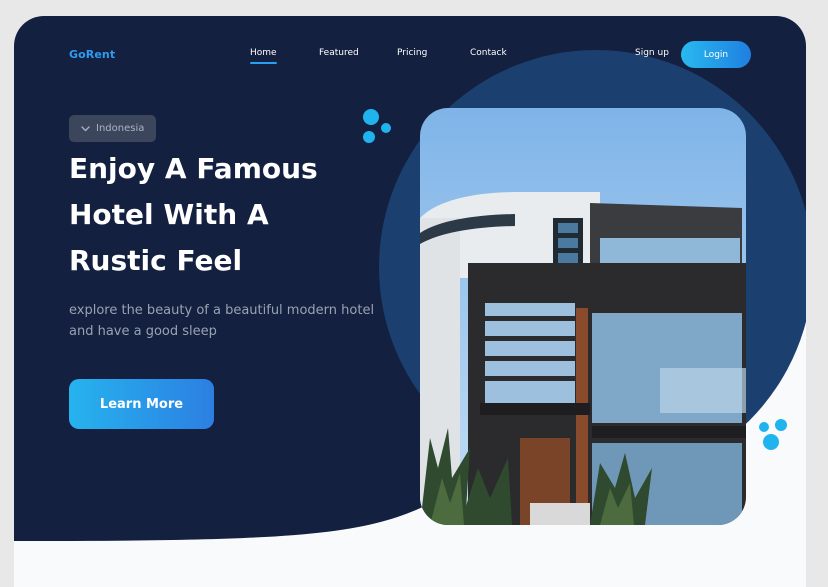 This screenshot has height=587, width=828. What do you see at coordinates (773, 434) in the screenshot?
I see `decor-dots-bottom` at bounding box center [773, 434].